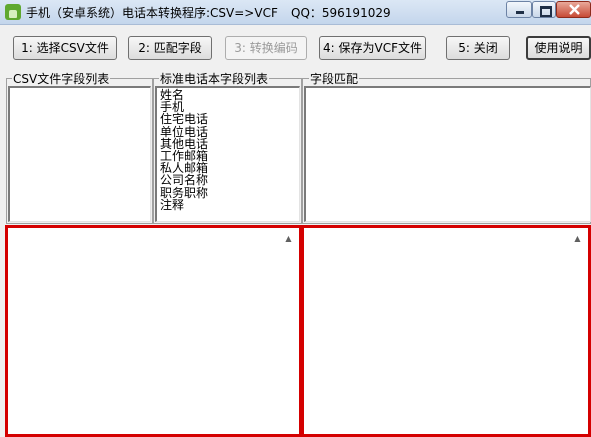 This screenshot has width=591, height=437. I want to click on right-scrollbar: ▲, so click(577, 332).